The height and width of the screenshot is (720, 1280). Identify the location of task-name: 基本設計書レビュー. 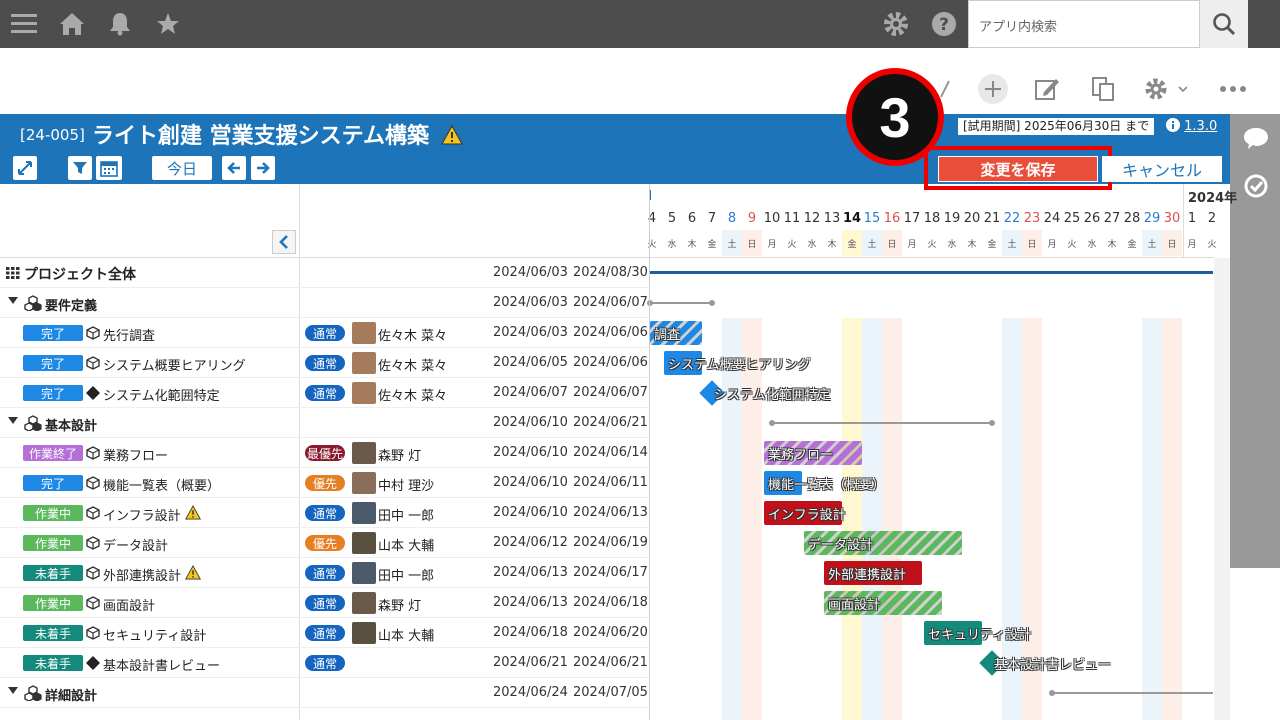
(161, 664).